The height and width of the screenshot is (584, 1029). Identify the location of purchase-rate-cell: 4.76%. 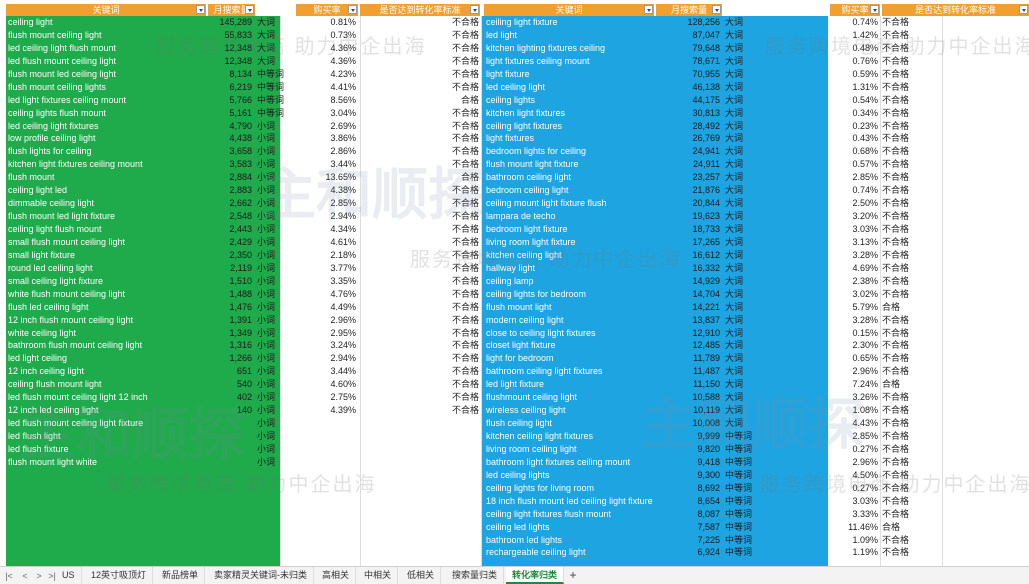
(326, 294).